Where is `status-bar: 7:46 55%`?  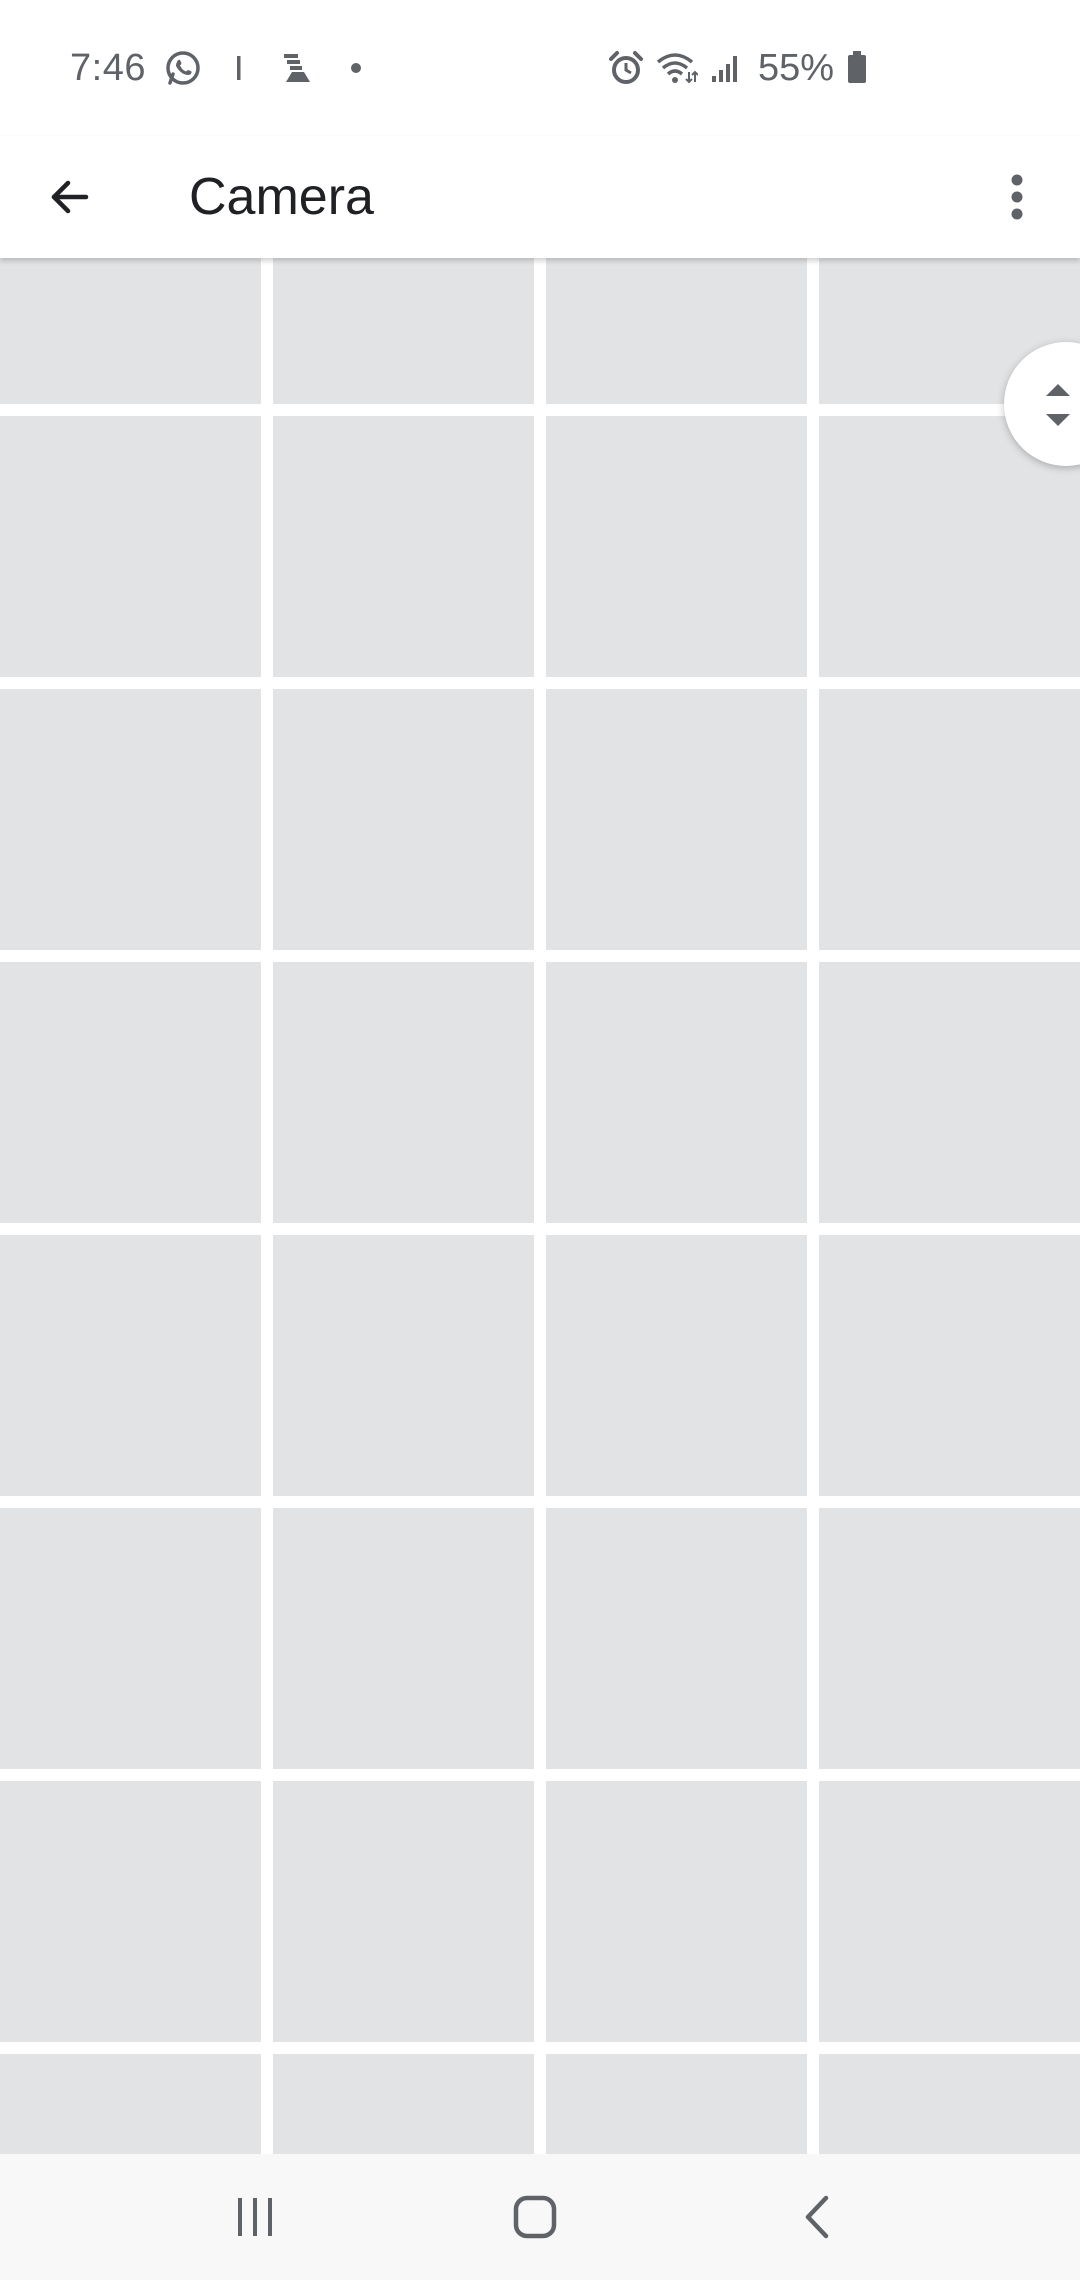
status-bar: 7:46 55% is located at coordinates (540, 68).